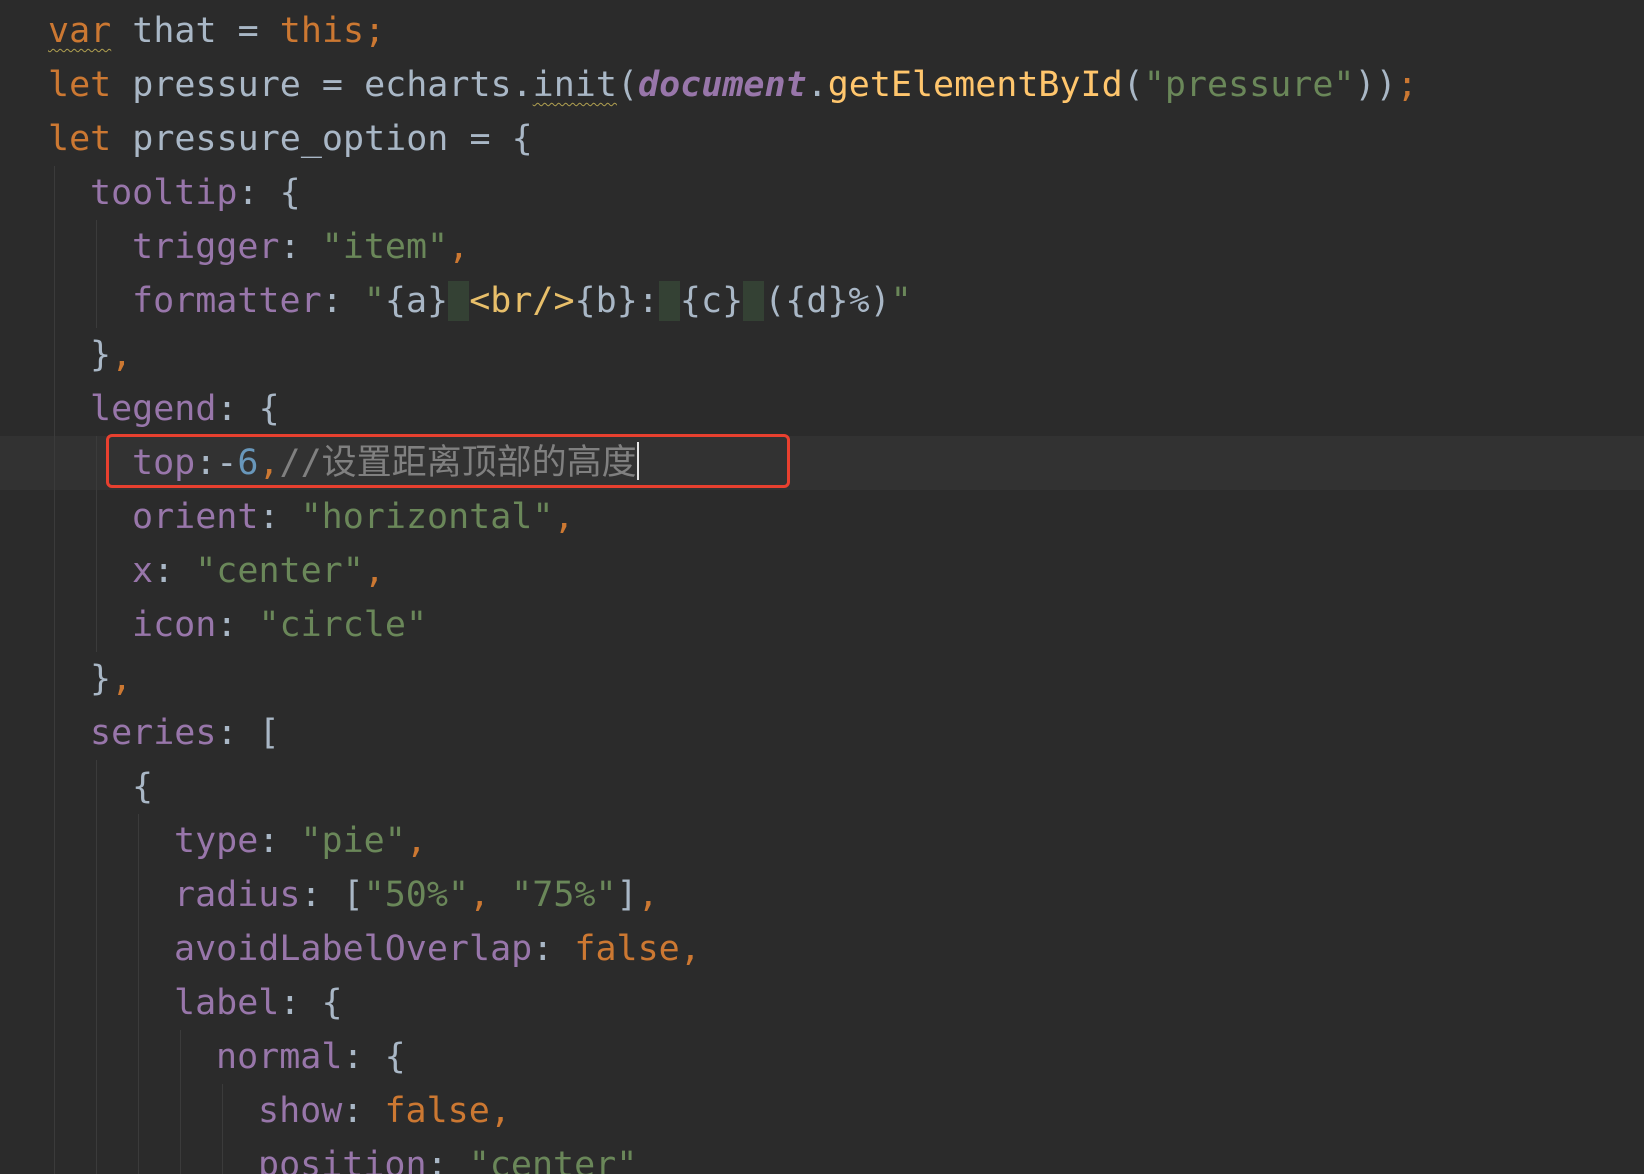 Image resolution: width=1644 pixels, height=1174 pixels. I want to click on code-line: show: false,, so click(822, 1111).